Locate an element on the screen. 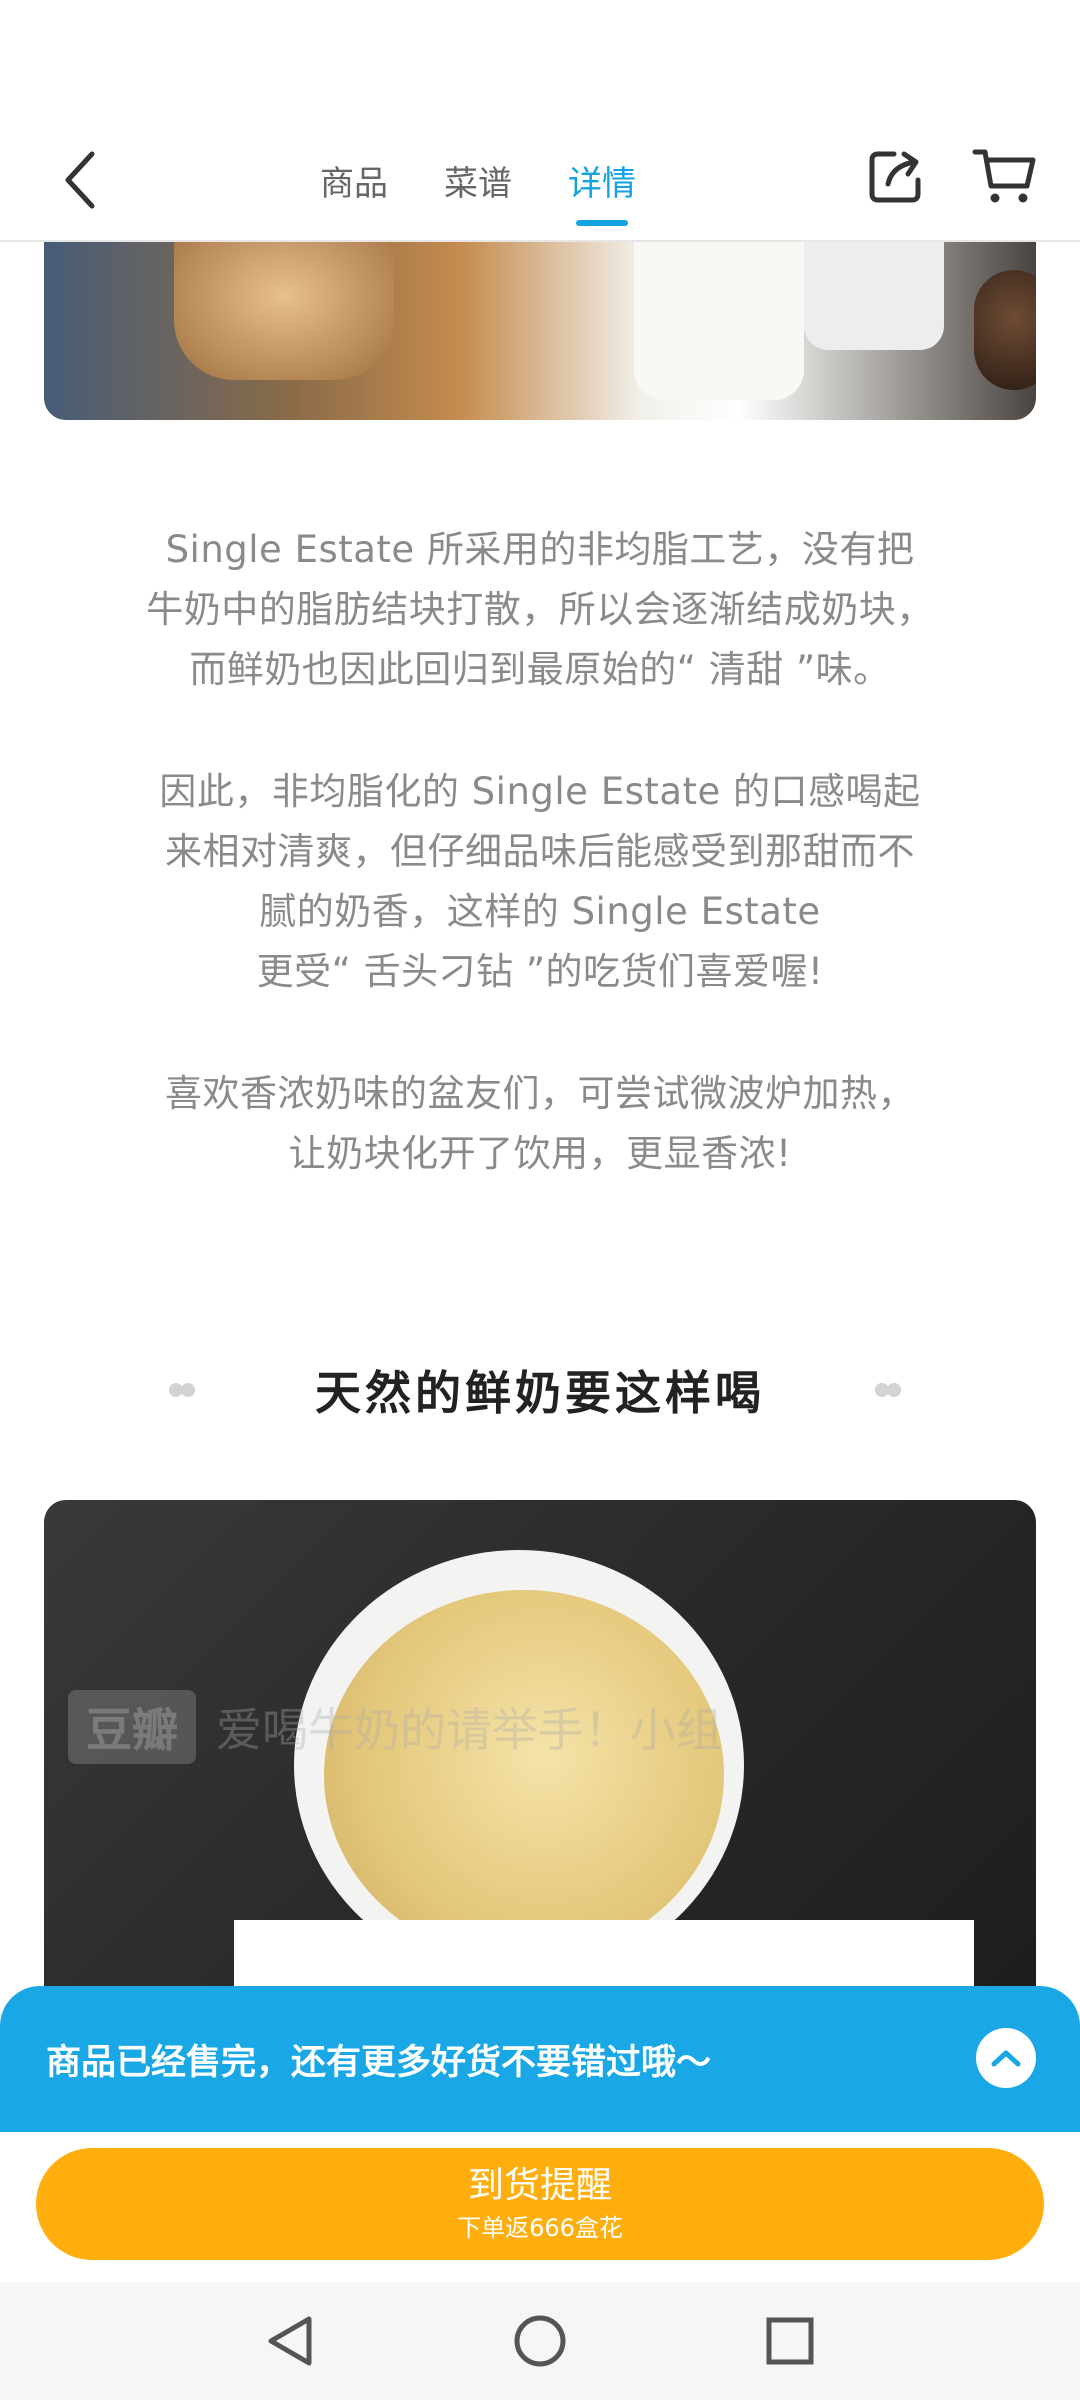 This screenshot has height=2400, width=1080. photo-milk-bottle is located at coordinates (874, 295).